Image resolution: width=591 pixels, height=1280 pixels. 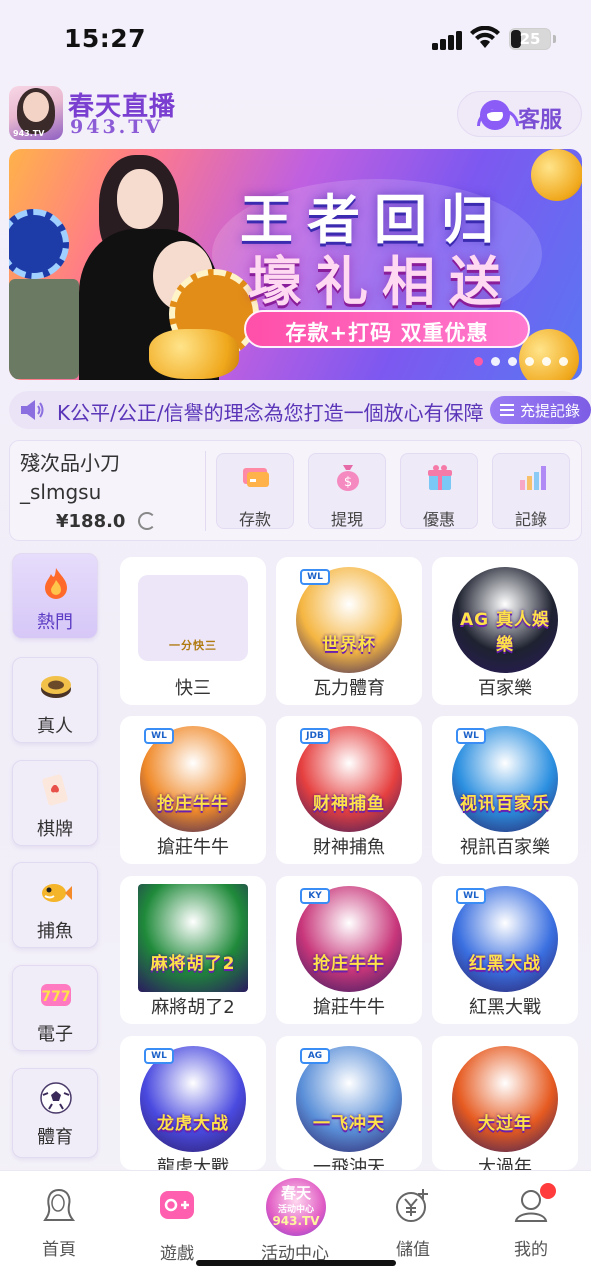 What do you see at coordinates (296, 1207) in the screenshot?
I see `event-center-logo-icon: 春天 活动中心 943.TV` at bounding box center [296, 1207].